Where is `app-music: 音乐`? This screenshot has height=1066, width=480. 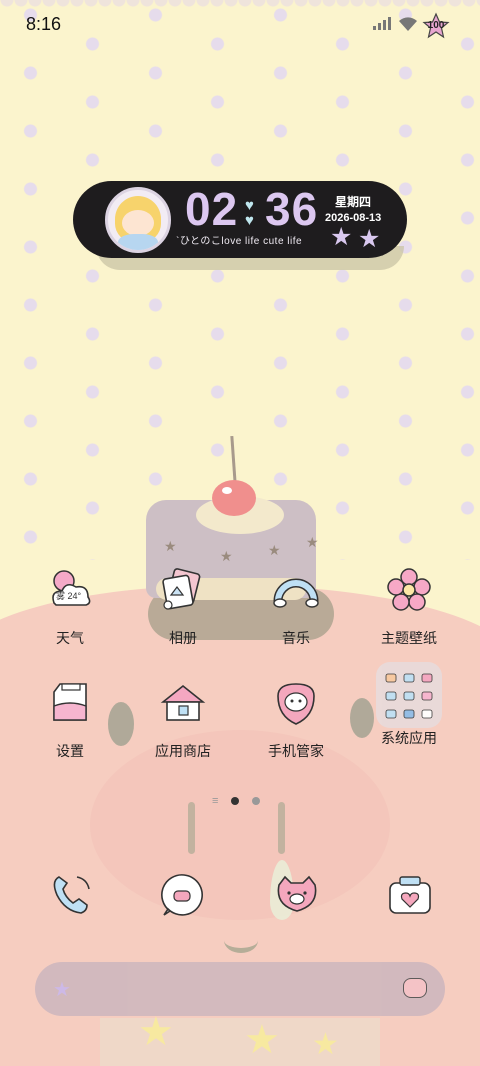
app-music: 音乐 is located at coordinates (296, 607).